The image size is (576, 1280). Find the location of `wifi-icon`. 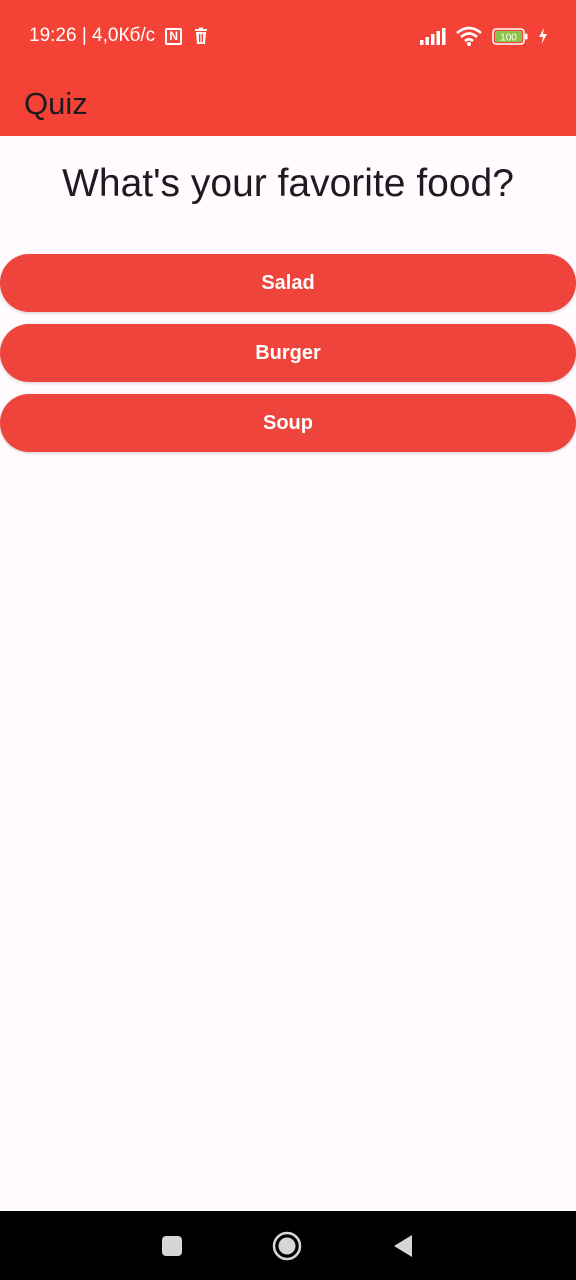

wifi-icon is located at coordinates (469, 36).